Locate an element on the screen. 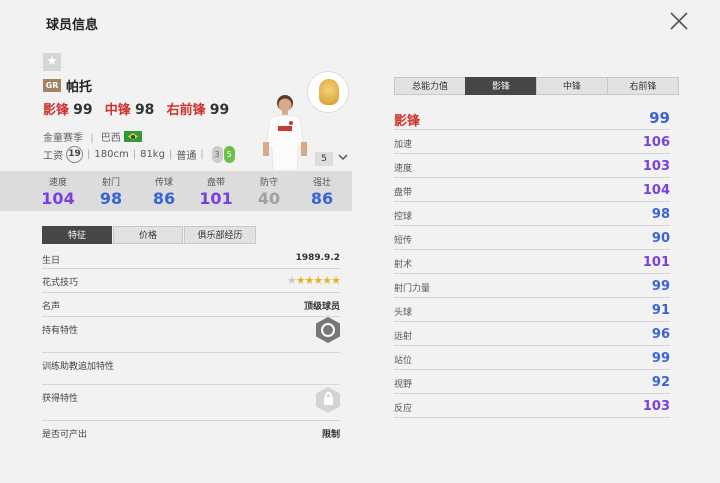  attribute-row: 站位 99 is located at coordinates (532, 358).